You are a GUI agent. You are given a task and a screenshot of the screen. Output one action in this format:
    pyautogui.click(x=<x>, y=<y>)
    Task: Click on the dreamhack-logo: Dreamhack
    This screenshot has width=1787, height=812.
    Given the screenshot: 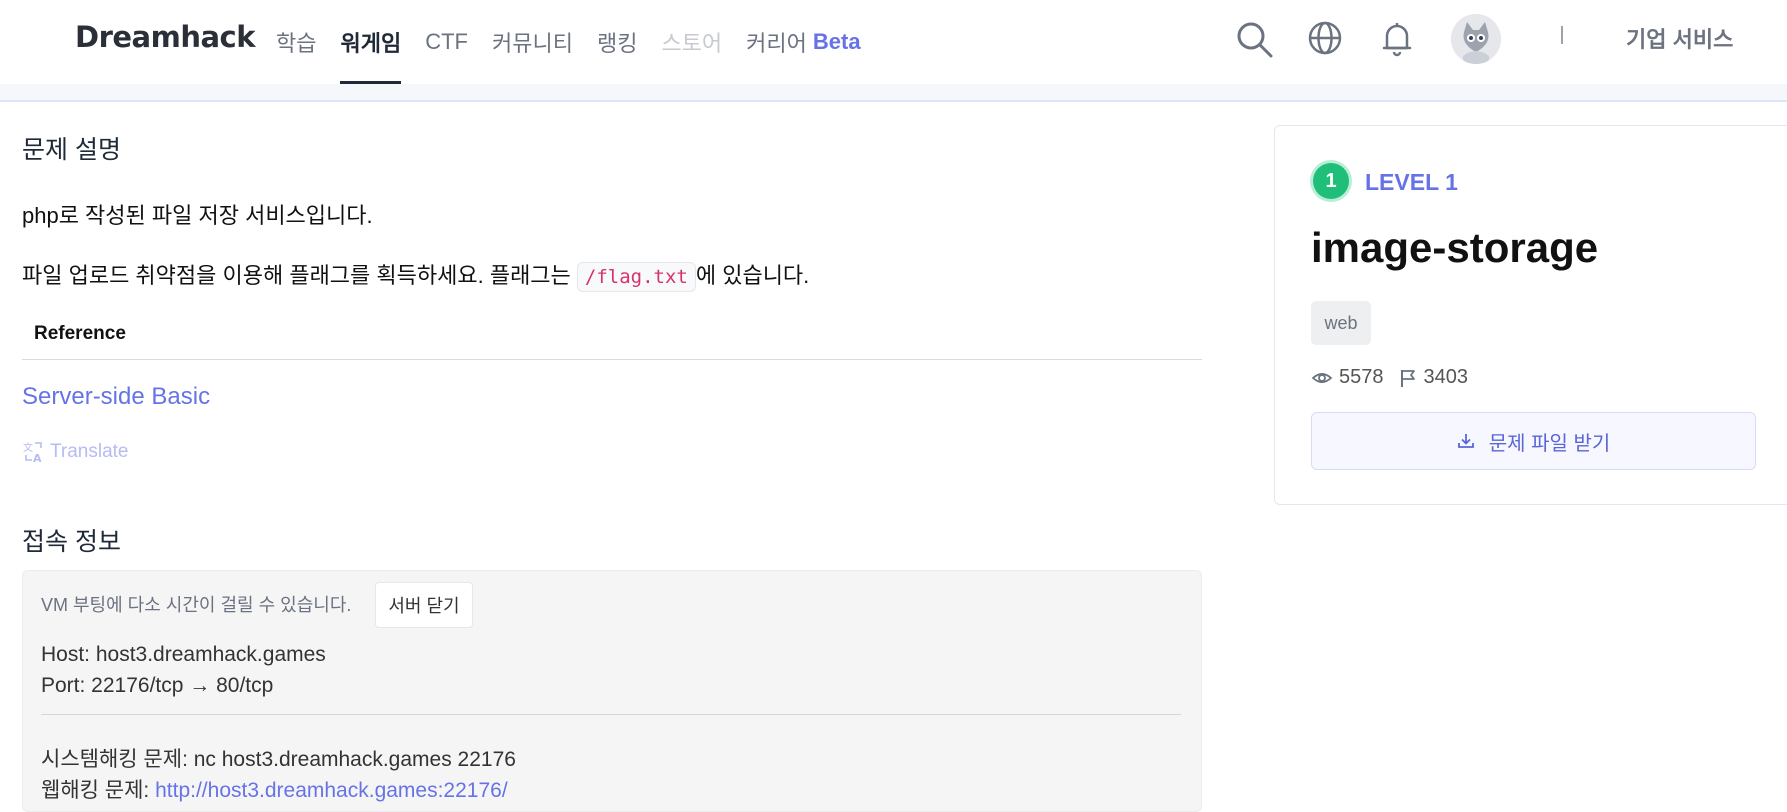 What is the action you would take?
    pyautogui.click(x=165, y=37)
    